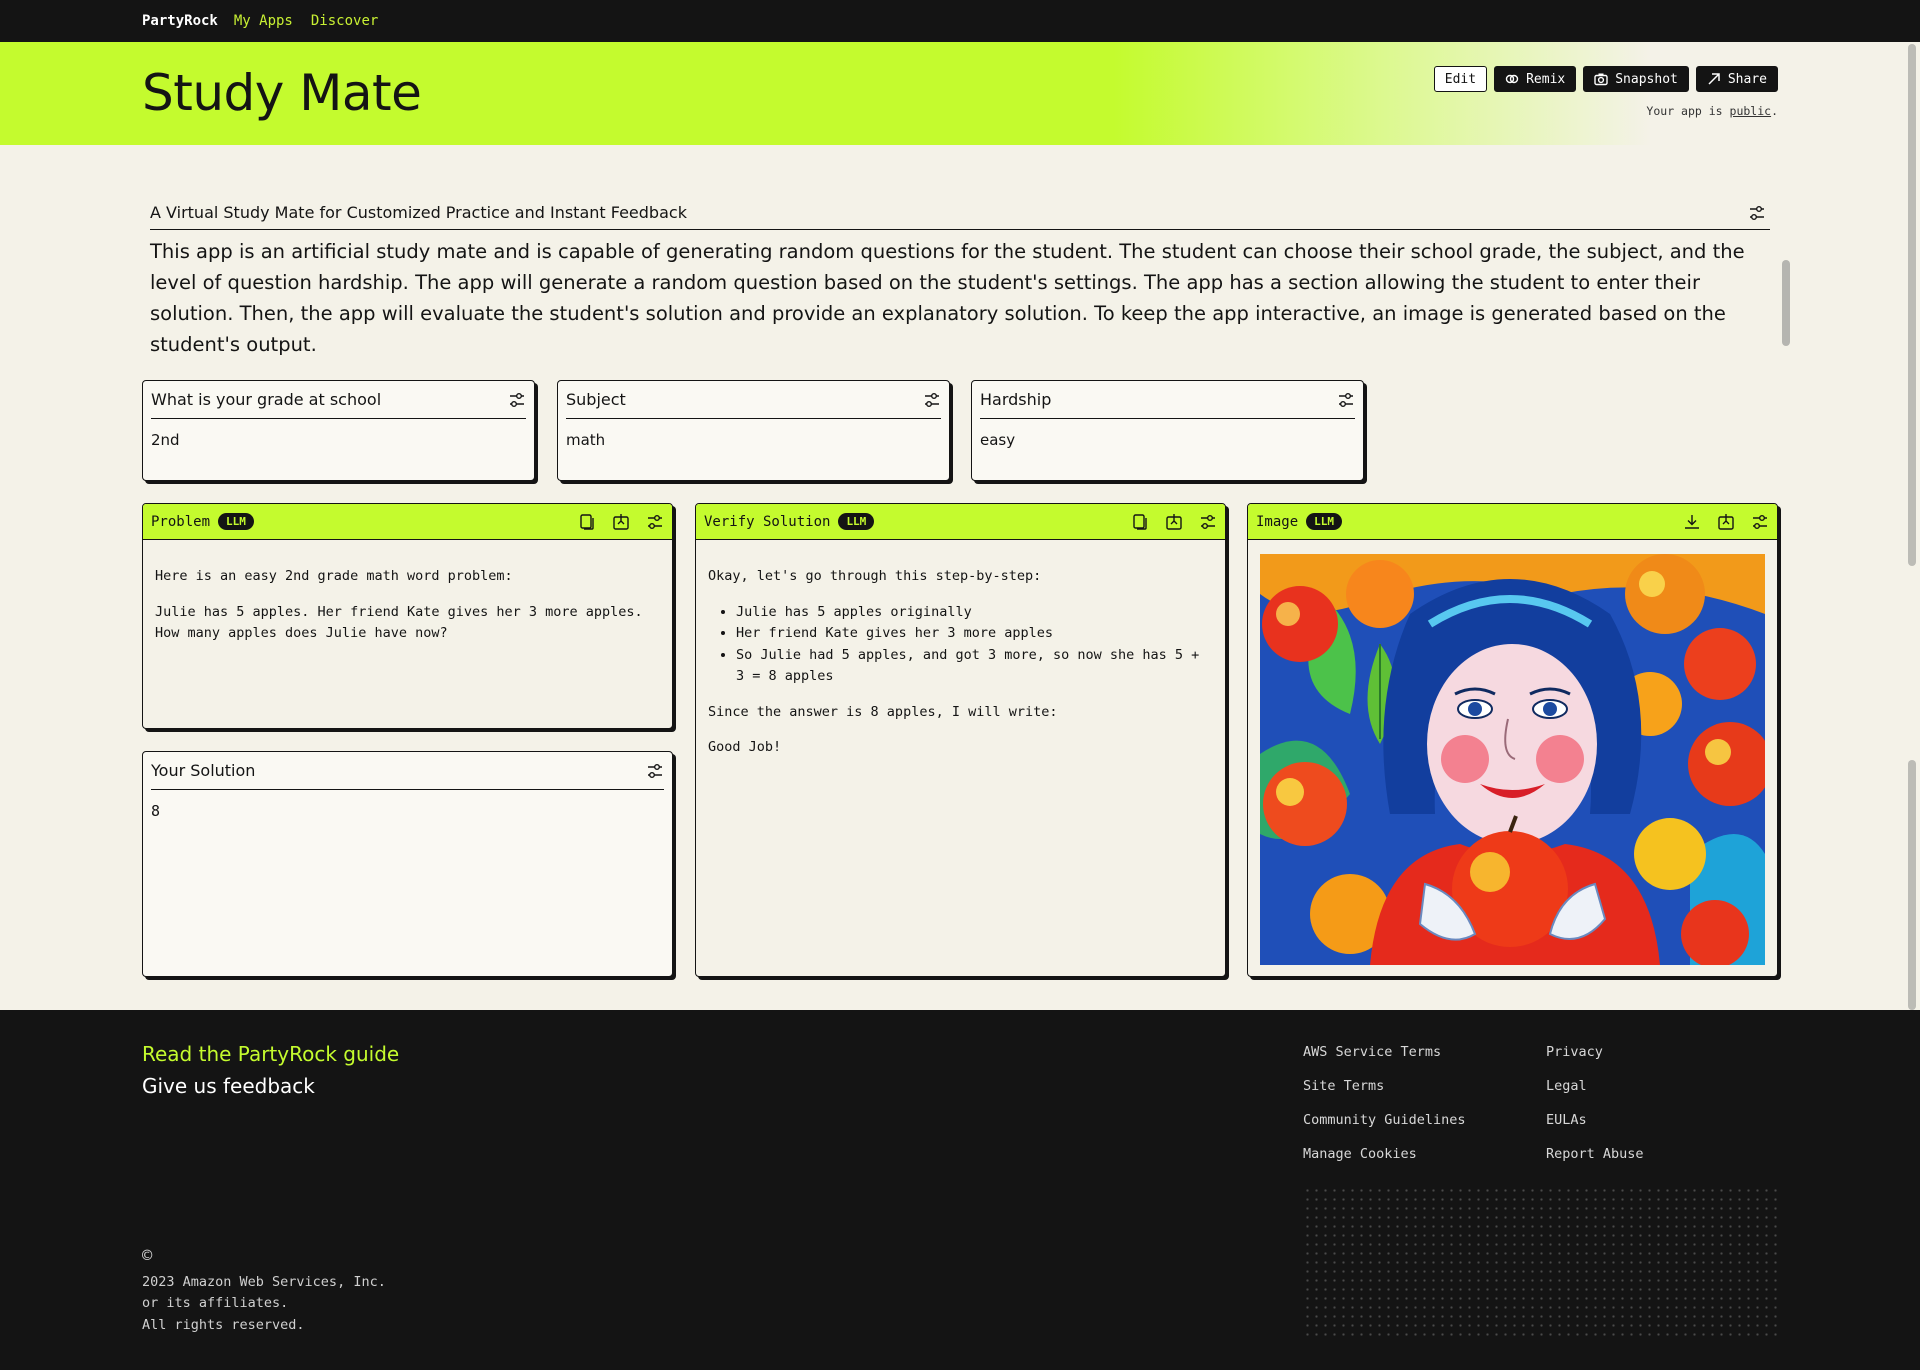 The height and width of the screenshot is (1370, 1920). Describe the element at coordinates (1512, 79) in the screenshot. I see `remix-icon` at that location.